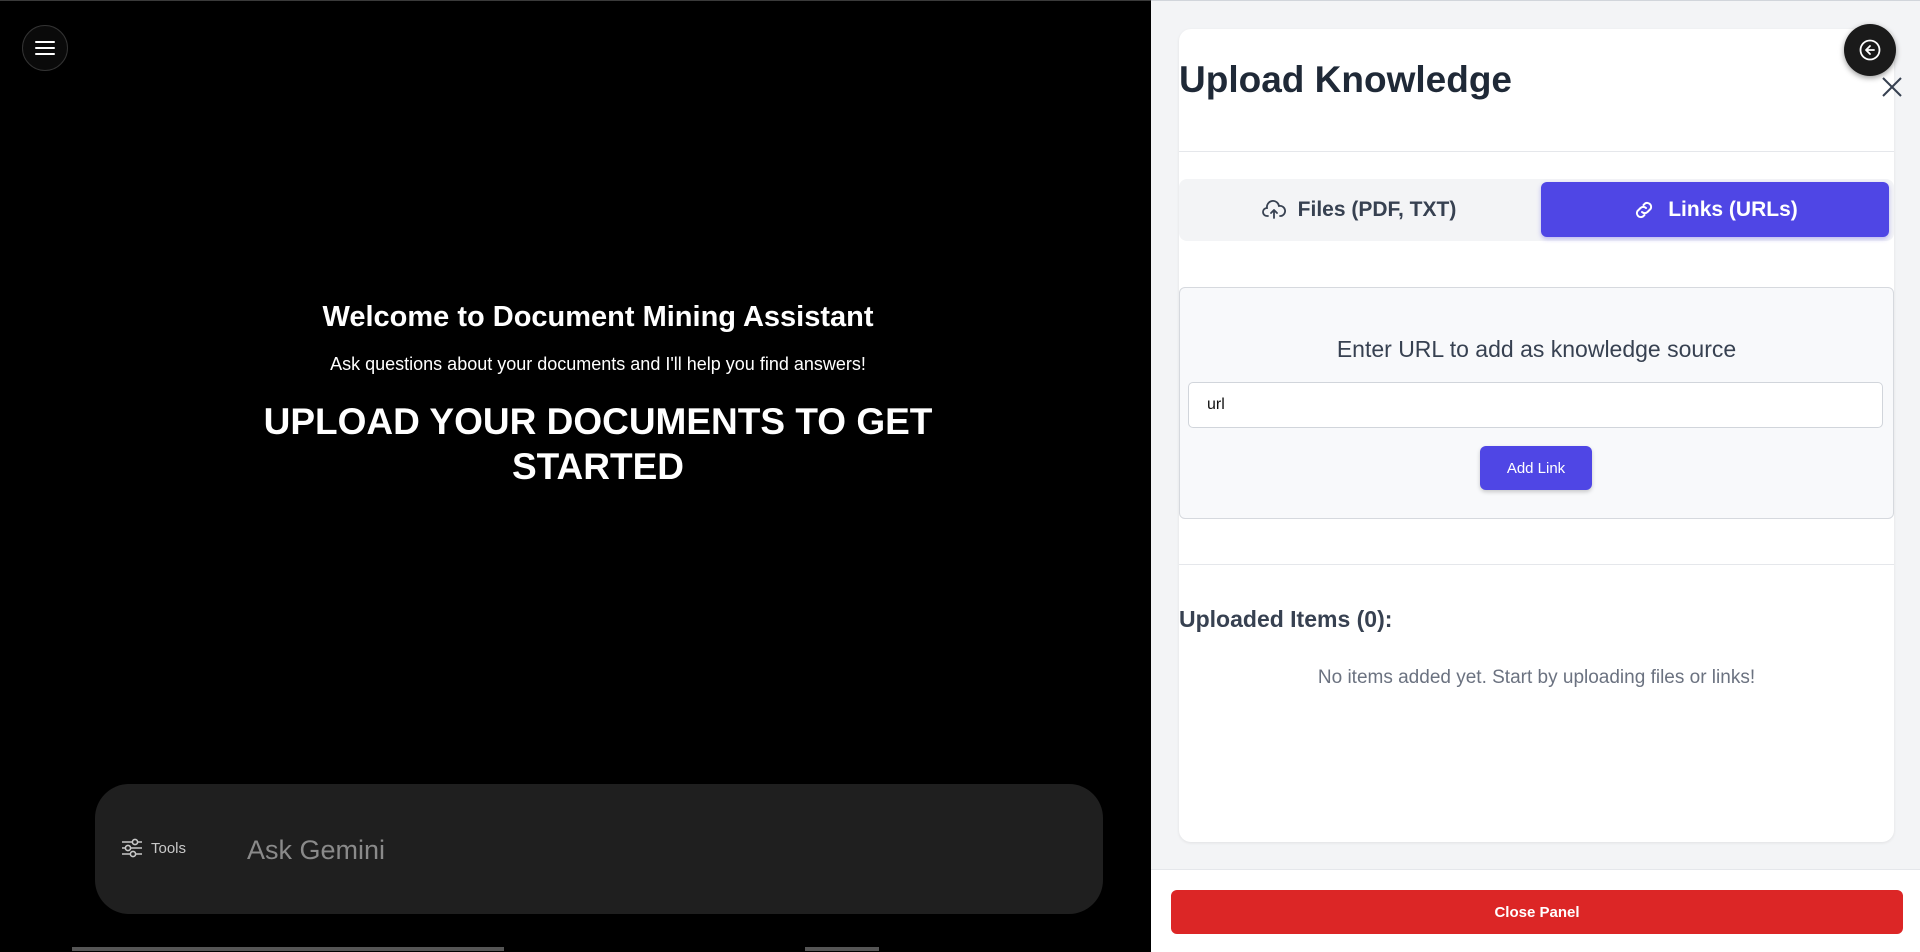  What do you see at coordinates (1345, 79) in the screenshot?
I see `panel-title: Upload Knowledge` at bounding box center [1345, 79].